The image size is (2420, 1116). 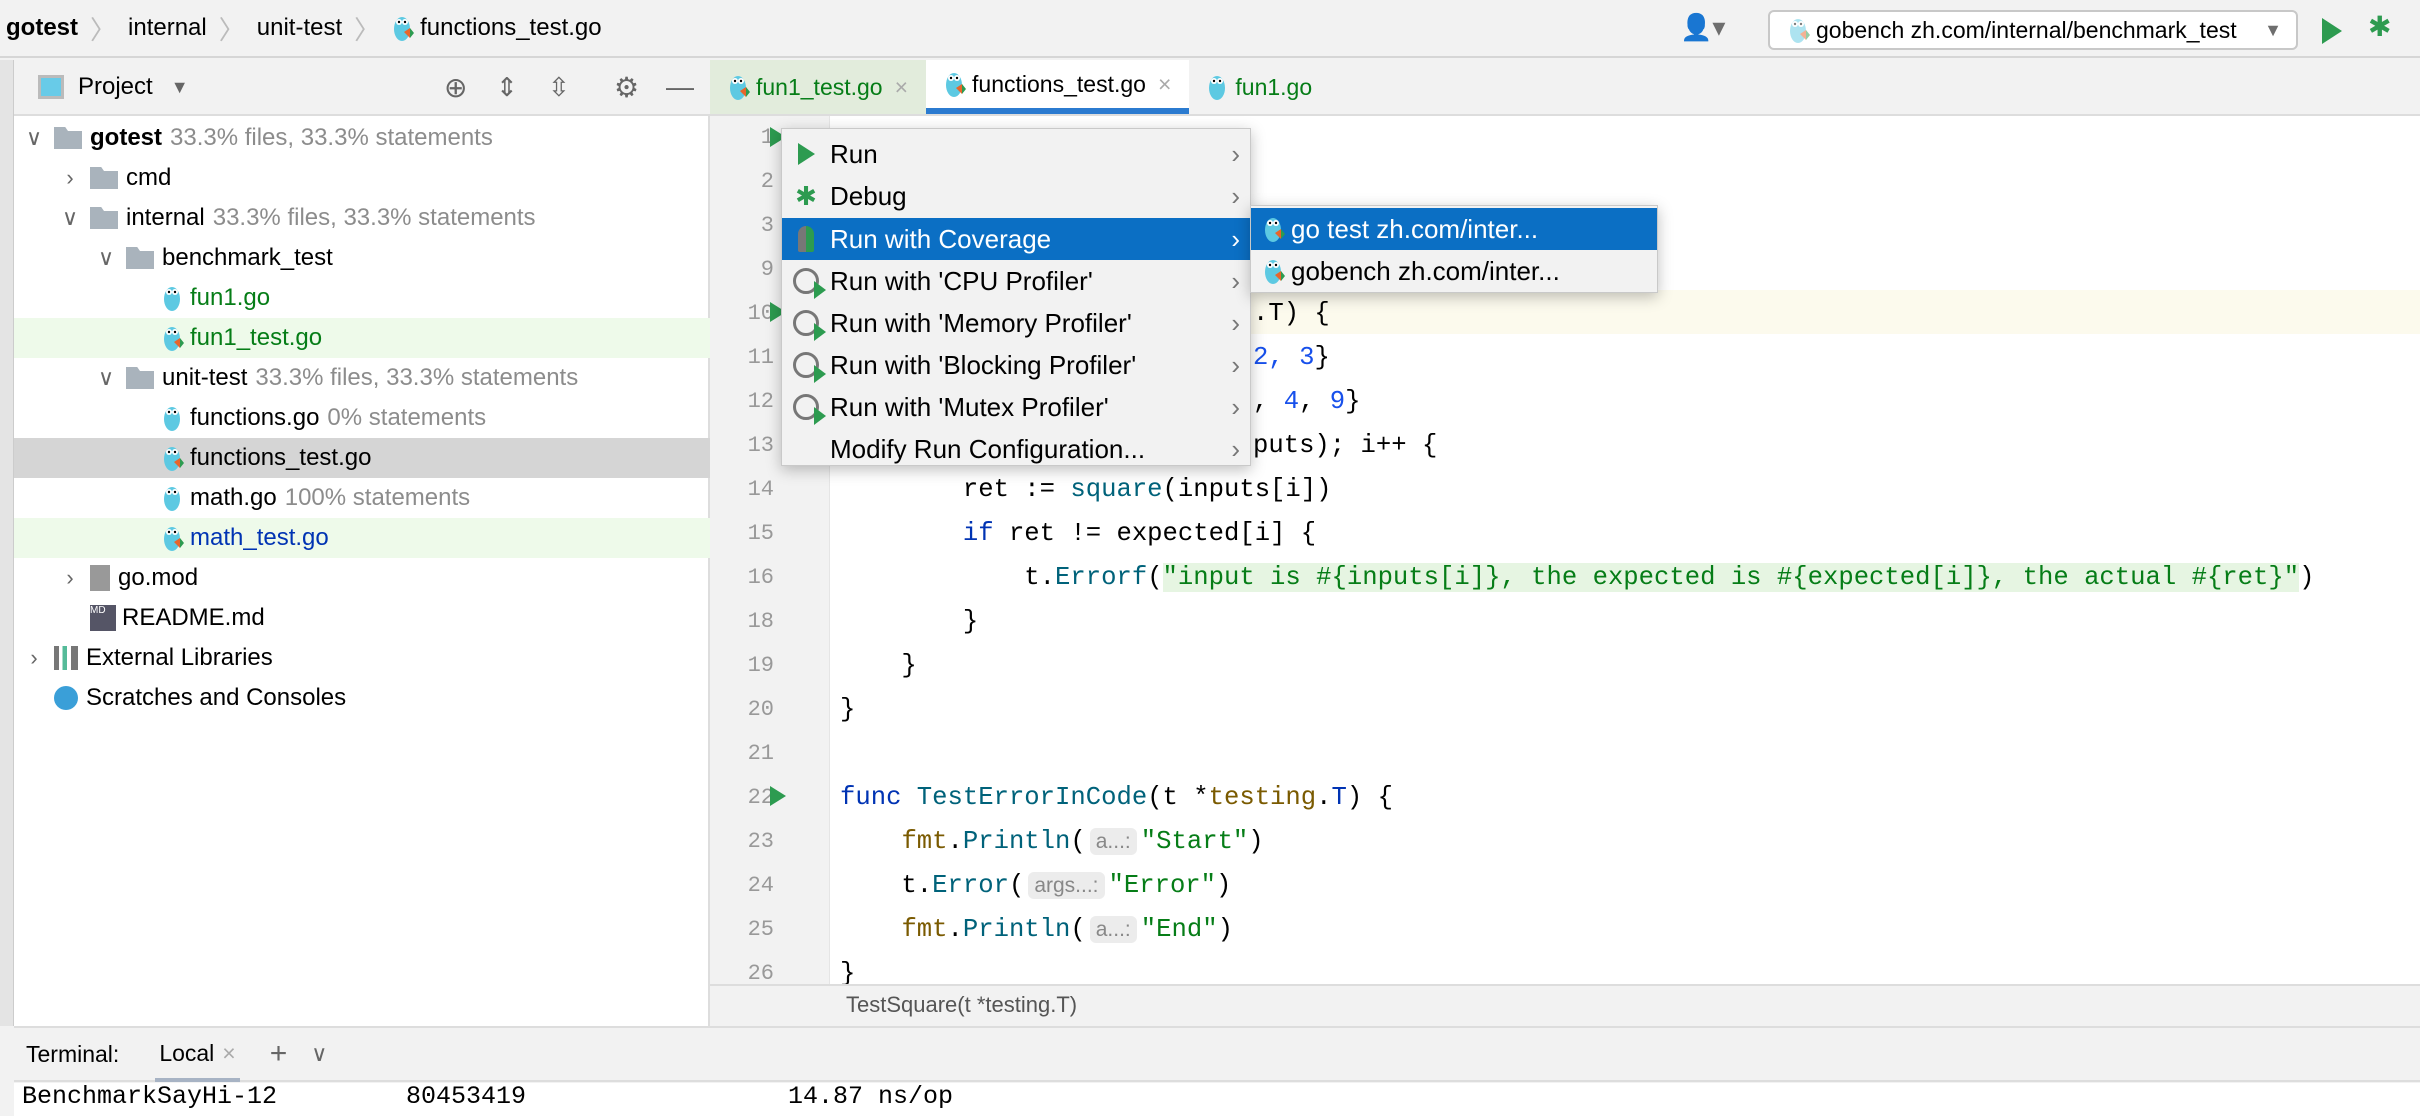 I want to click on go-file-icon, so click(x=955, y=84).